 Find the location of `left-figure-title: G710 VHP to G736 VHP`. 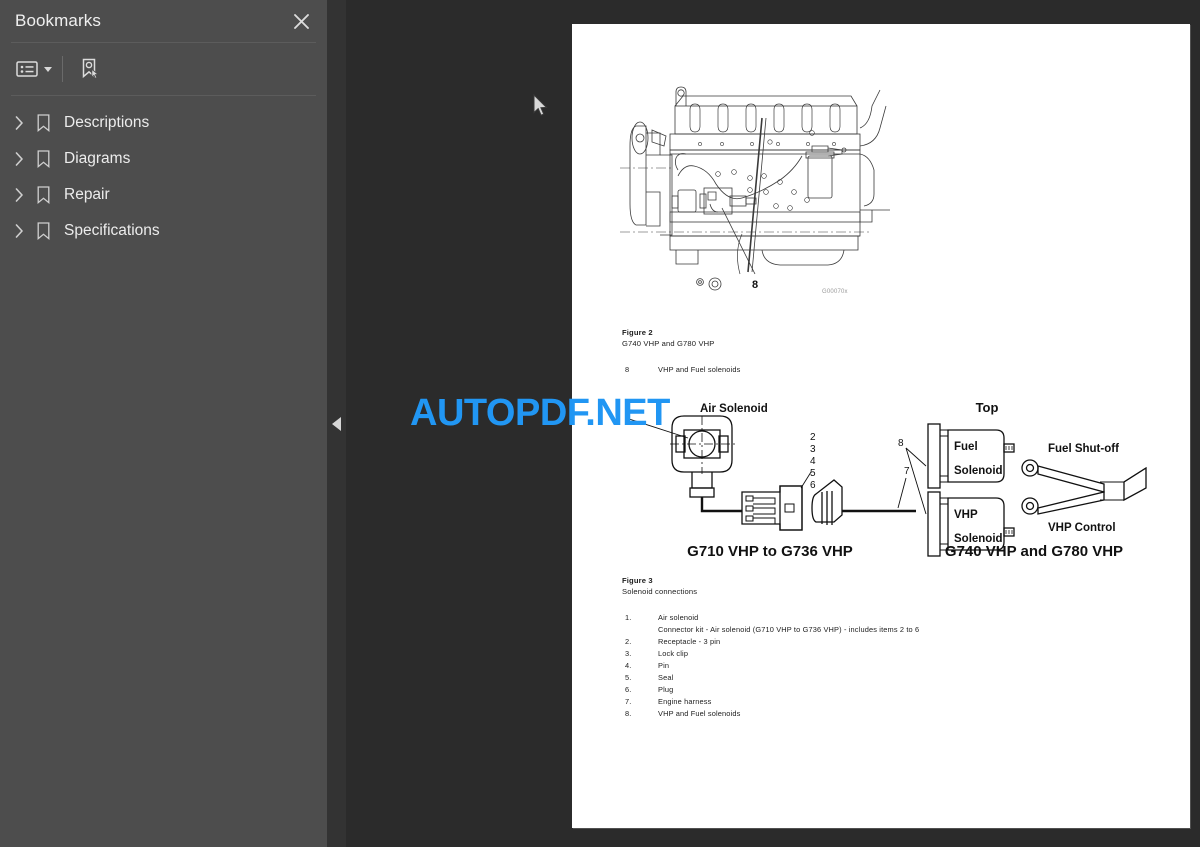

left-figure-title: G710 VHP to G736 VHP is located at coordinates (770, 551).